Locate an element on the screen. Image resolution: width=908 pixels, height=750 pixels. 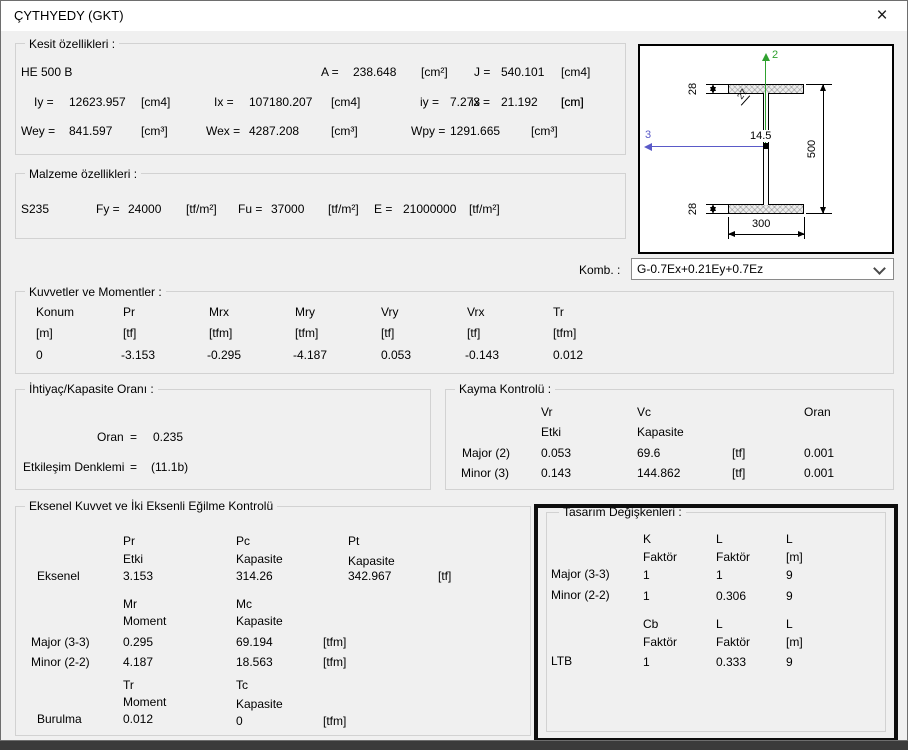
moment-header-mr: Mr is located at coordinates (130, 604).